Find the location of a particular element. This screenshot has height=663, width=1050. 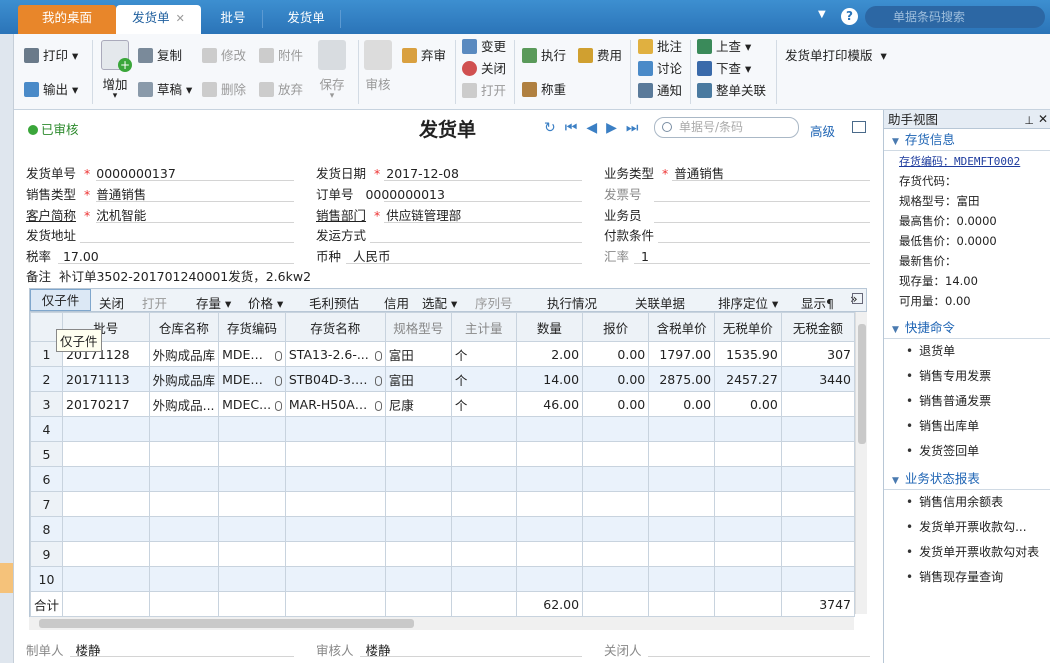

shortcut-item: 退货单 is located at coordinates (978, 351).